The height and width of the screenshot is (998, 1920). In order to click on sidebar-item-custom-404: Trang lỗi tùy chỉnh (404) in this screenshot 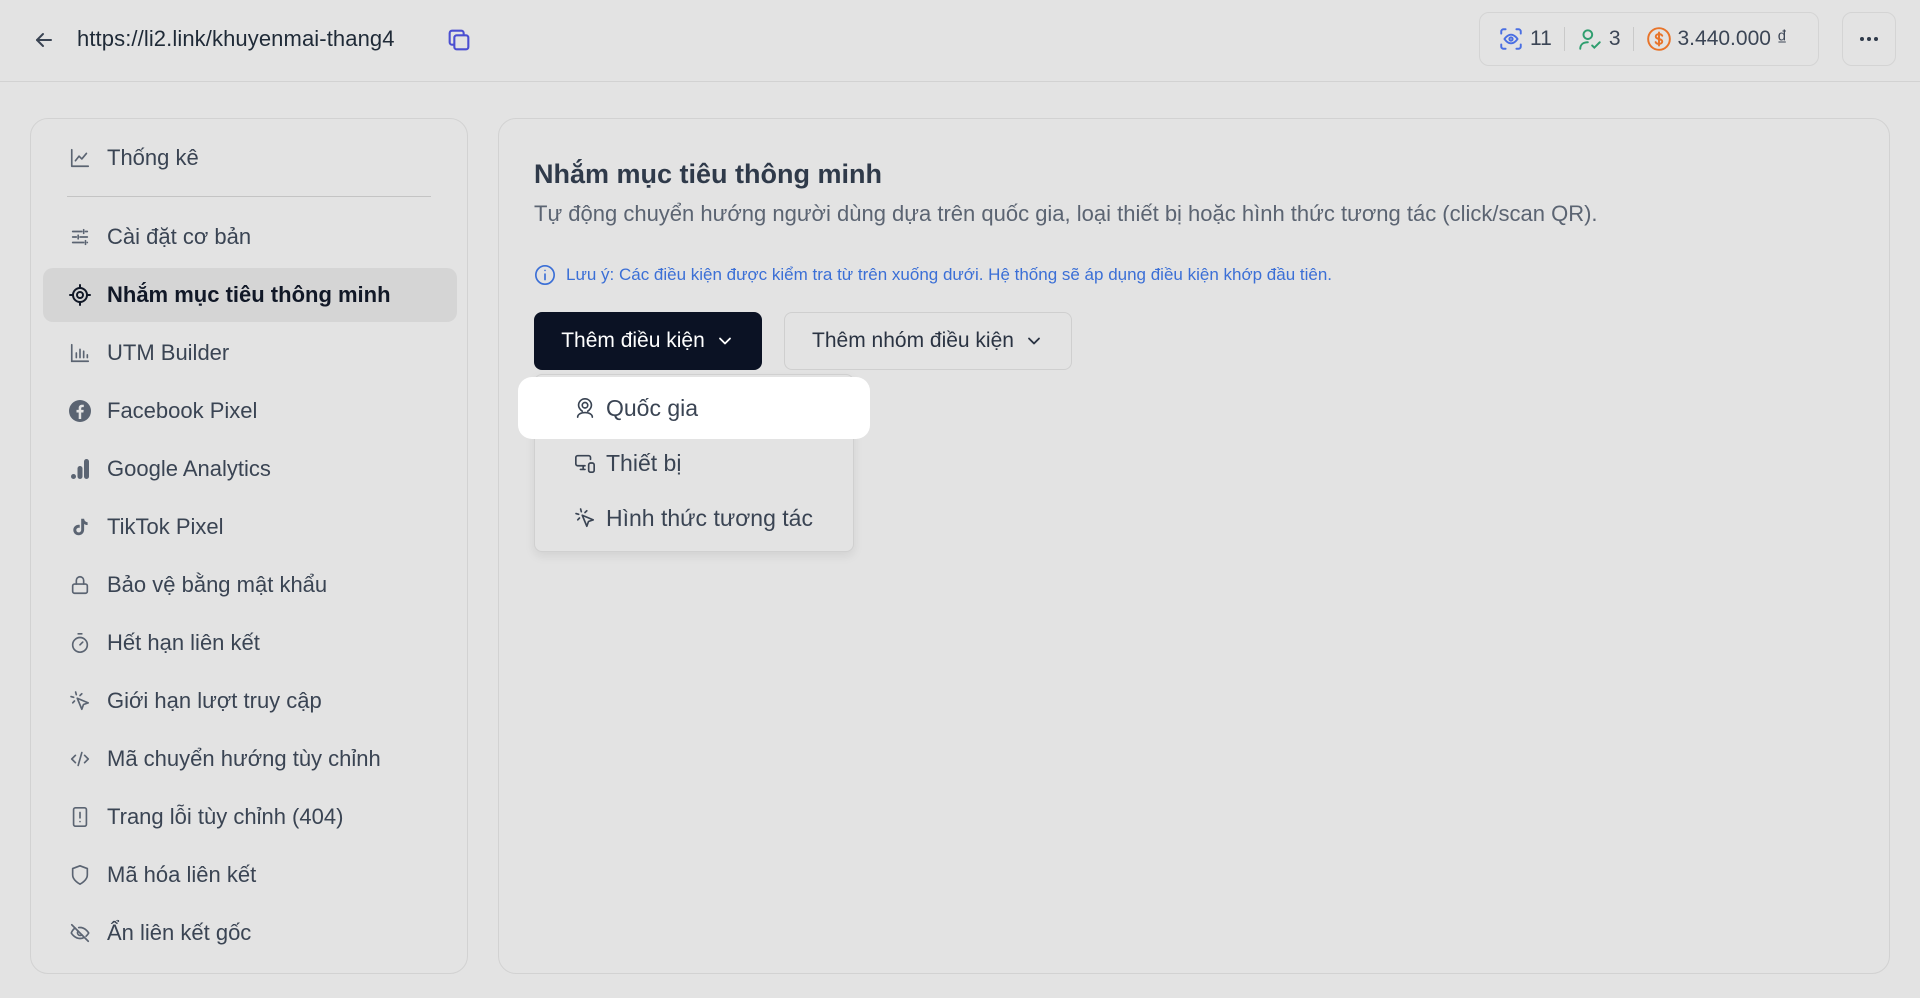, I will do `click(250, 817)`.